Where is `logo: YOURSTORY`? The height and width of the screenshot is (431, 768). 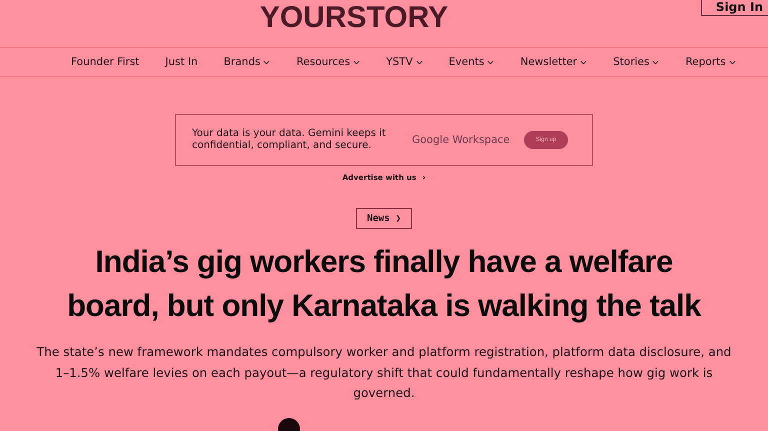 logo: YOURSTORY is located at coordinates (354, 18).